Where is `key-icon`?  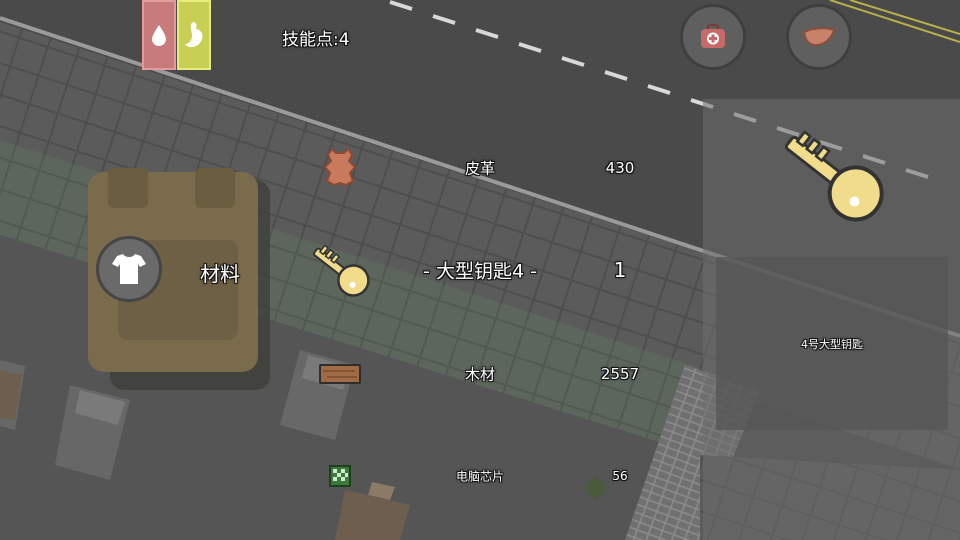 key-icon is located at coordinates (340, 270).